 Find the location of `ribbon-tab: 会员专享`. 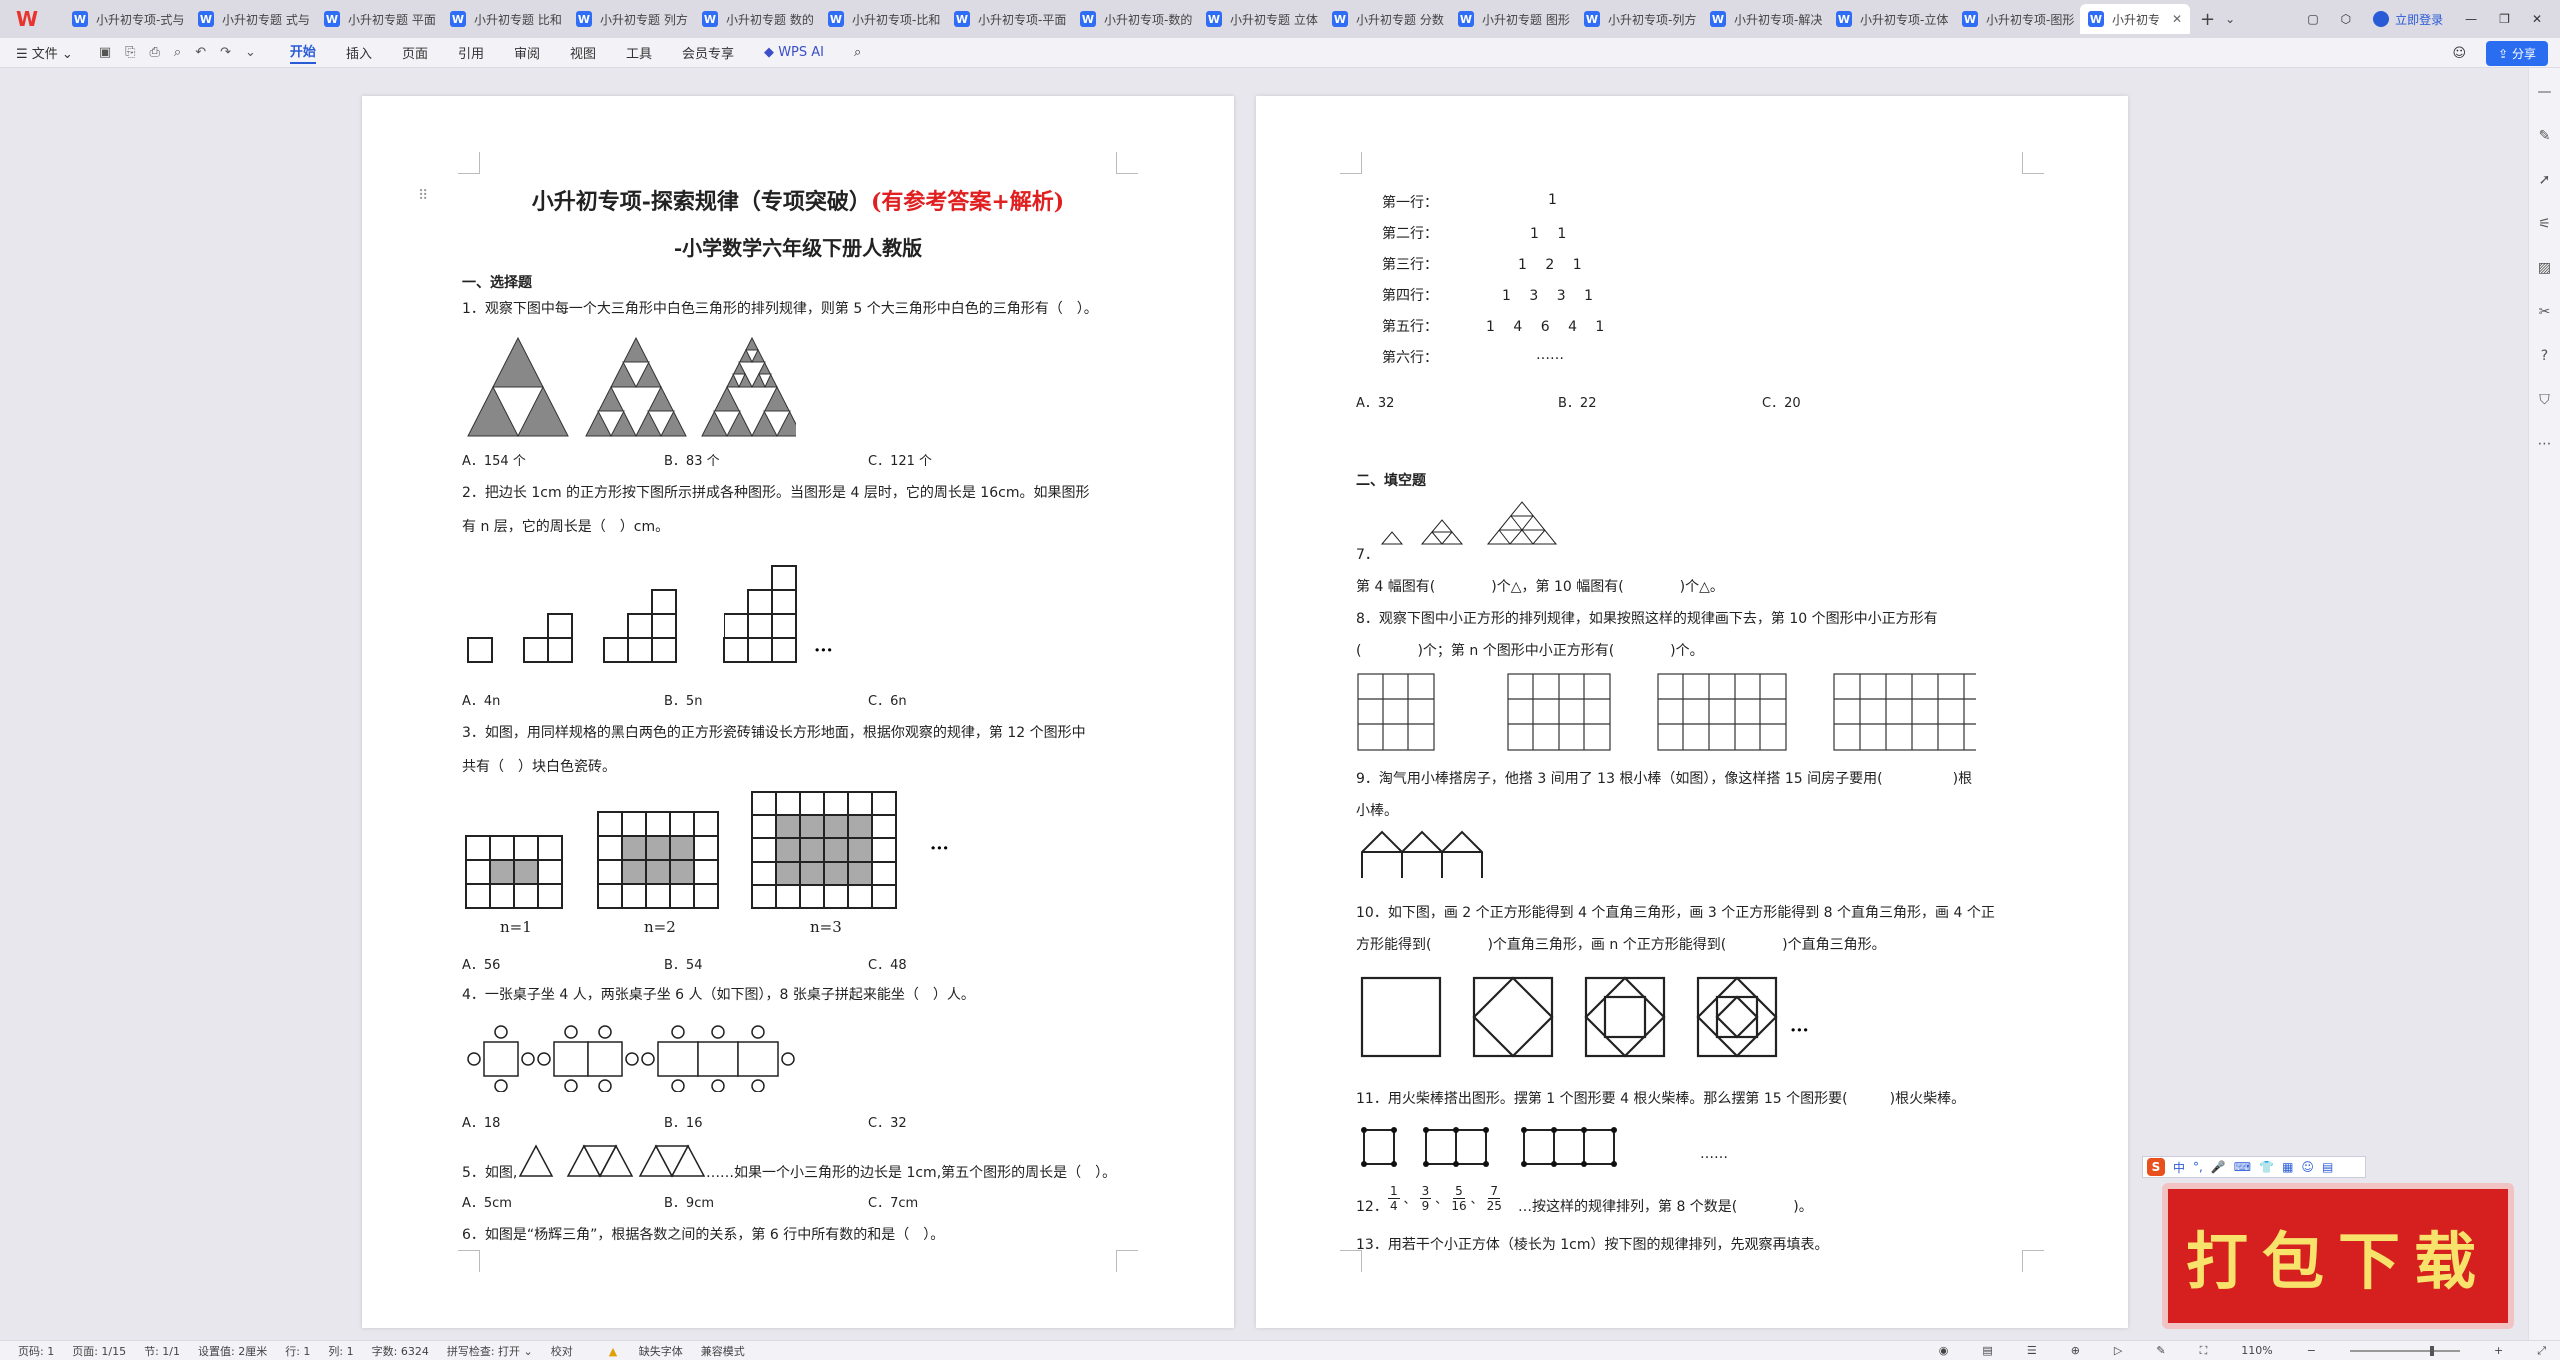

ribbon-tab: 会员专享 is located at coordinates (708, 52).